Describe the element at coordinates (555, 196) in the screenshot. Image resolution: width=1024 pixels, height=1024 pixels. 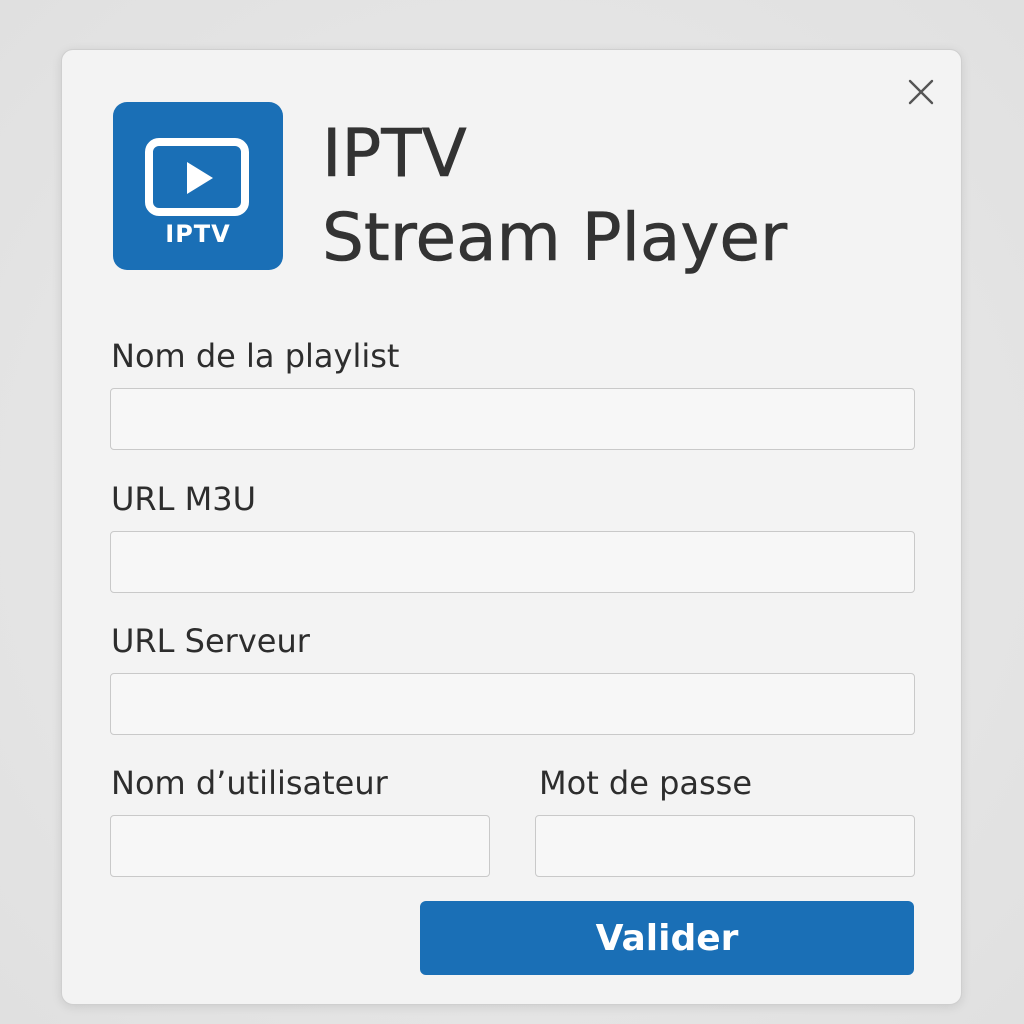
I see `app-title: IPTV Stream Player` at that location.